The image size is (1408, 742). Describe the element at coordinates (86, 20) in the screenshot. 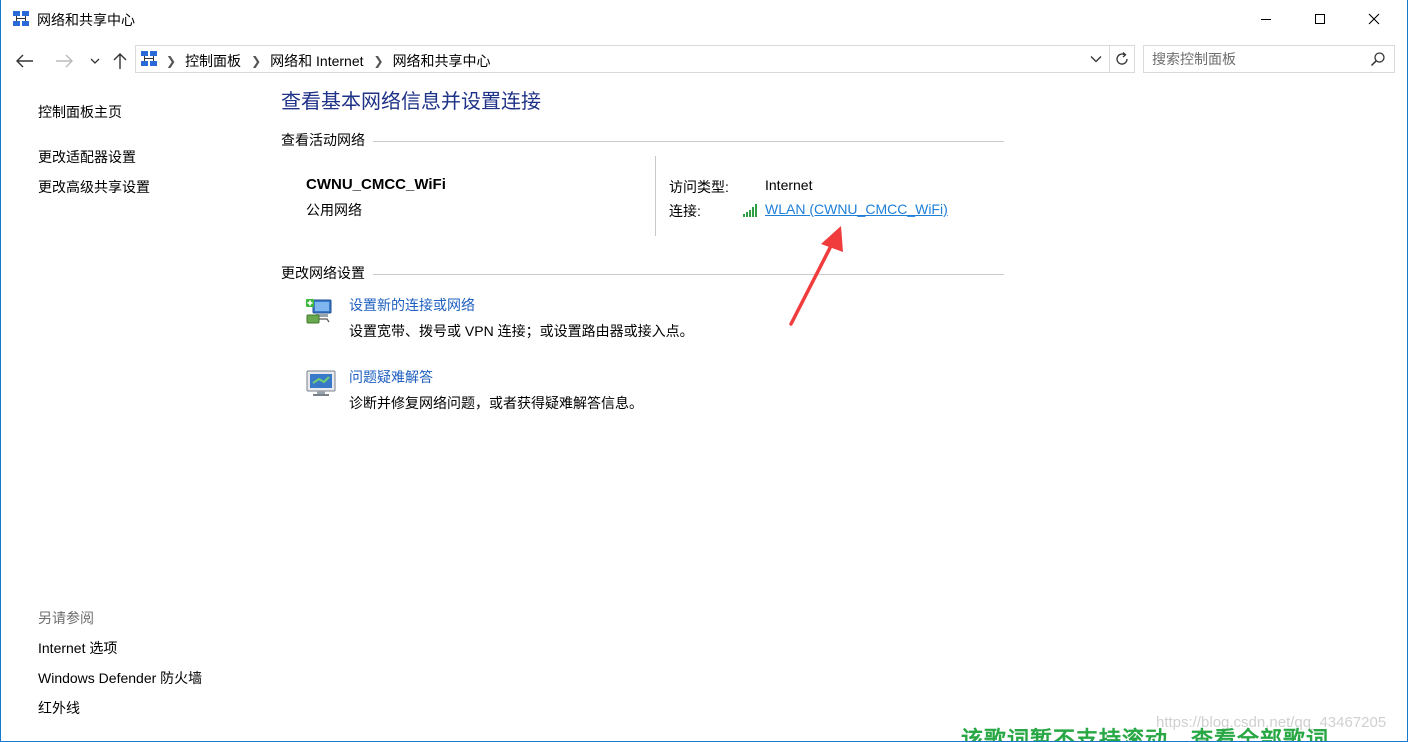

I see `window-title: 网络和共享中心` at that location.